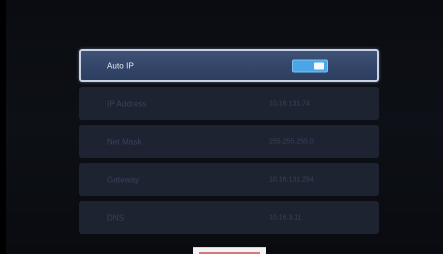  What do you see at coordinates (291, 141) in the screenshot?
I see `net-mask-value: 255.255.255.0` at bounding box center [291, 141].